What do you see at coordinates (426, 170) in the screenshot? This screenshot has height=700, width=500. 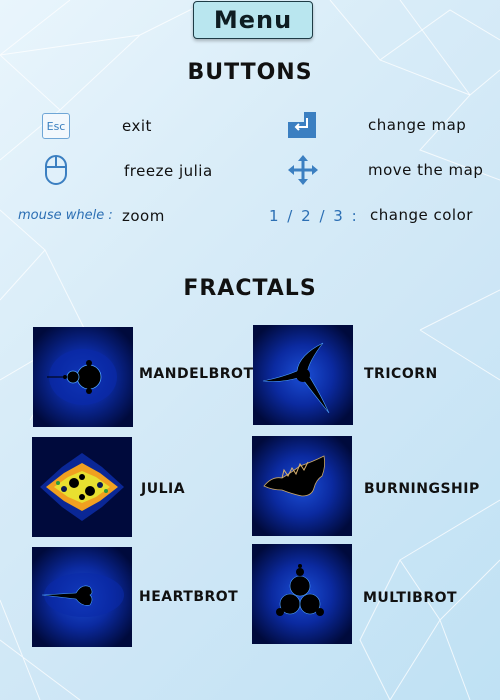 I see `move-map-label: move the map` at bounding box center [426, 170].